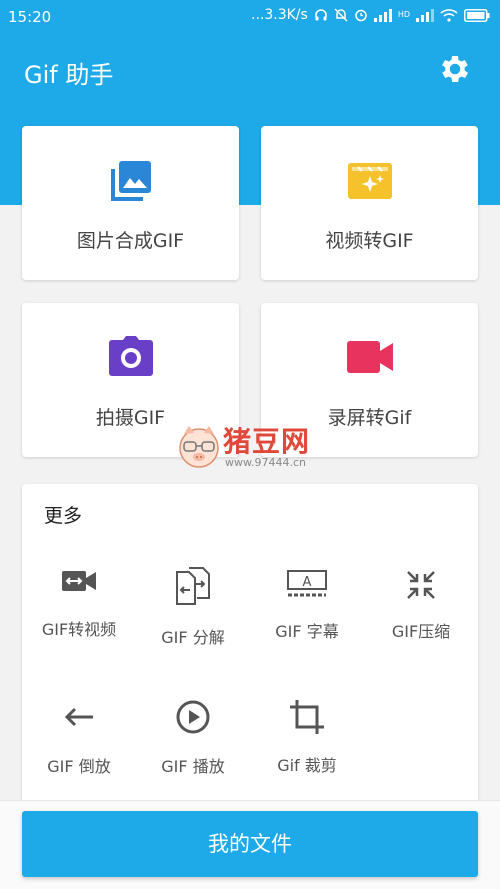 Image resolution: width=500 pixels, height=889 pixels. What do you see at coordinates (63, 516) in the screenshot?
I see `more-title: 更多` at bounding box center [63, 516].